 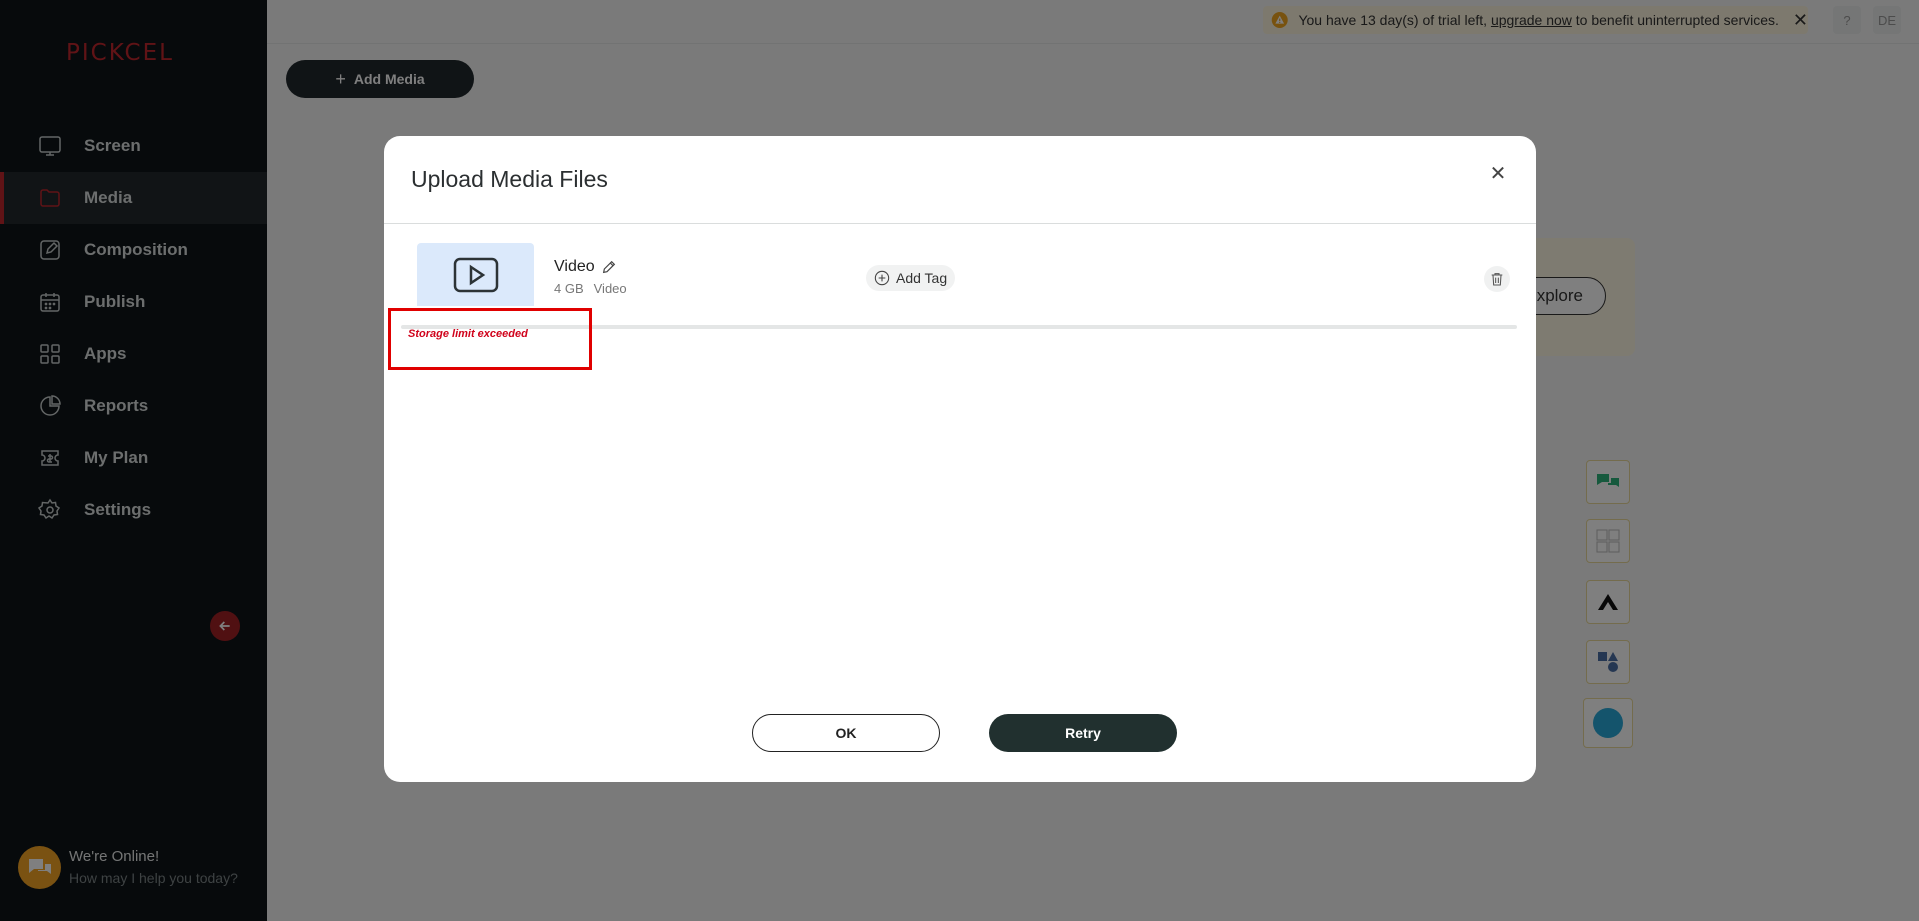 What do you see at coordinates (590, 288) in the screenshot?
I see `file-meta: 4 GB Video` at bounding box center [590, 288].